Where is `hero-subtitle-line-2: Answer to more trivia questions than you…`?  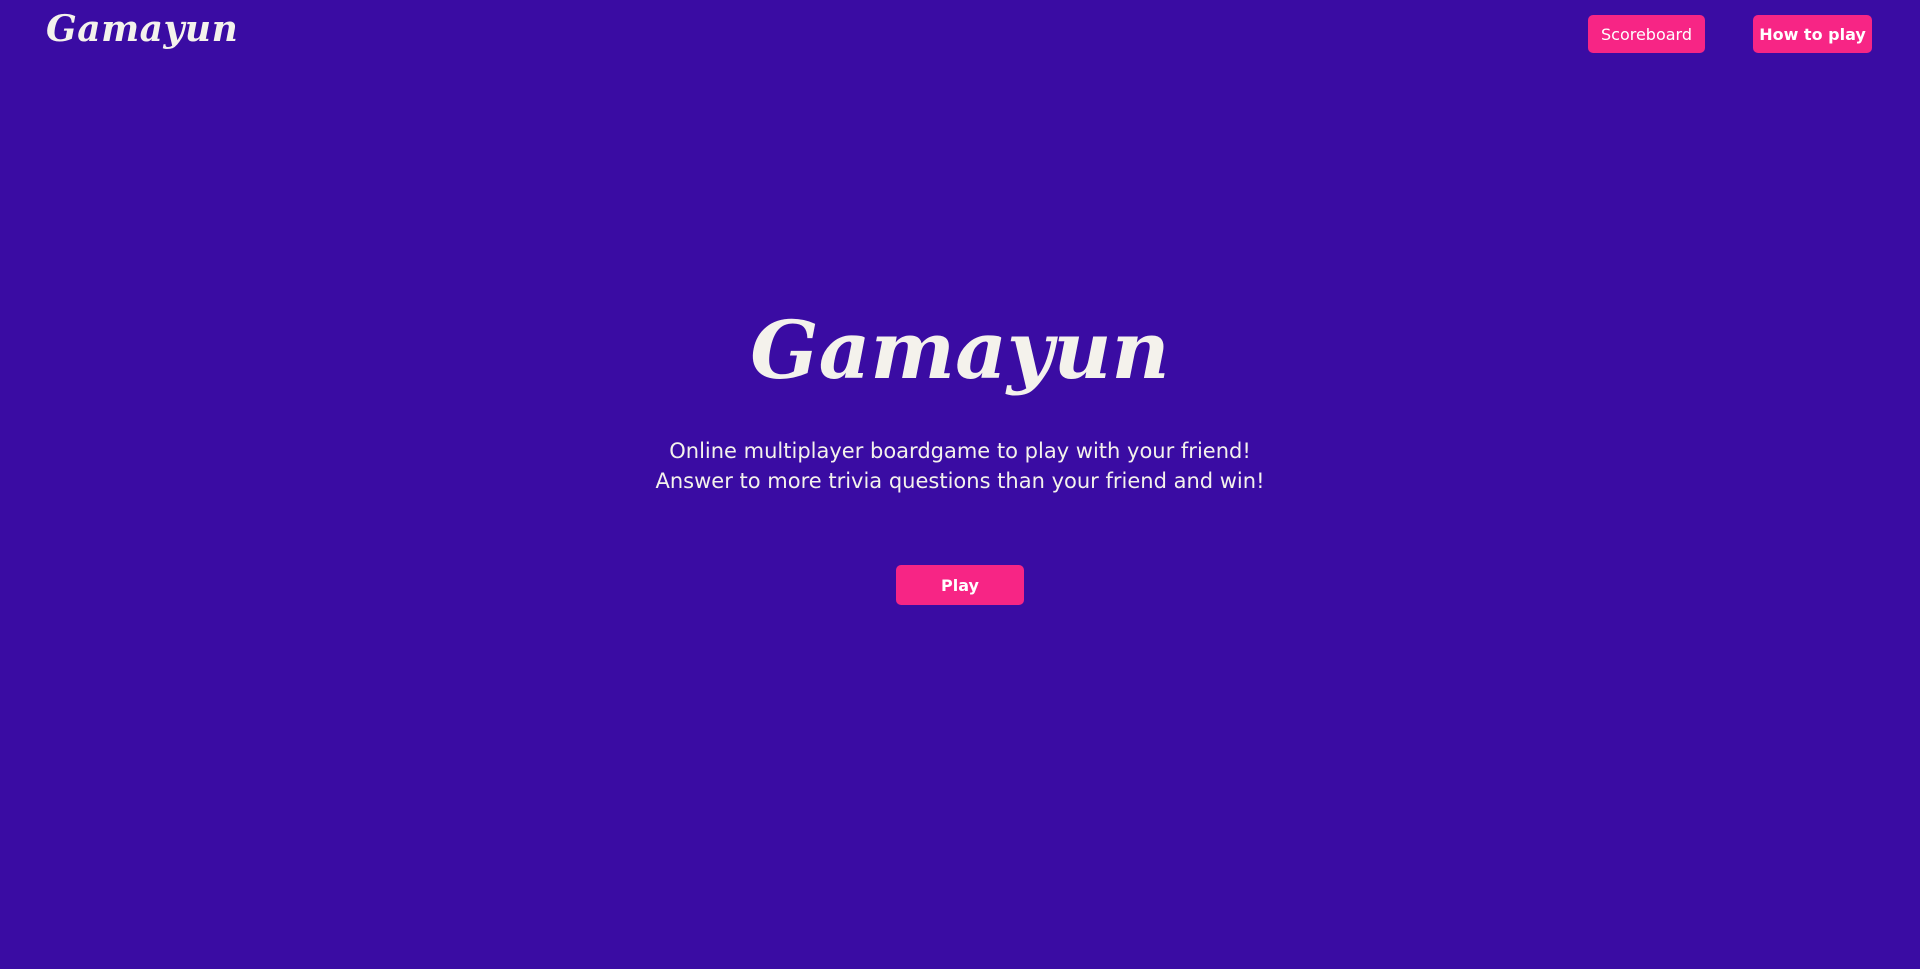 hero-subtitle-line-2: Answer to more trivia questions than you… is located at coordinates (960, 481).